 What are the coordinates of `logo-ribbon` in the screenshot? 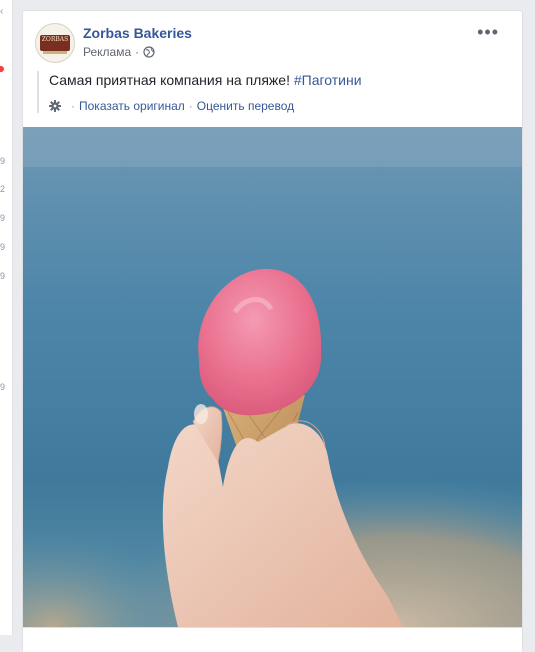 It's located at (55, 52).